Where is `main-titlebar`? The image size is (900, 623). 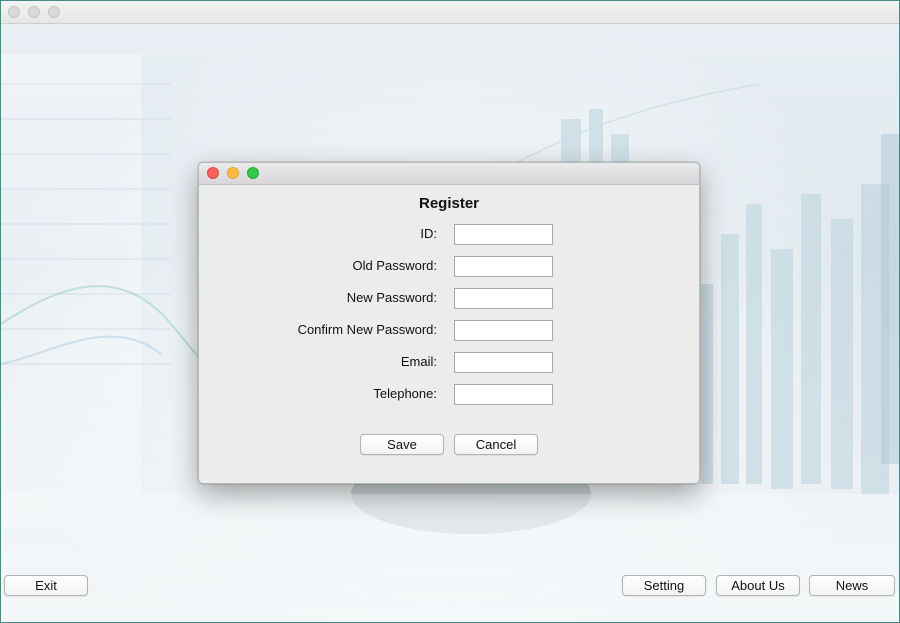
main-titlebar is located at coordinates (450, 12).